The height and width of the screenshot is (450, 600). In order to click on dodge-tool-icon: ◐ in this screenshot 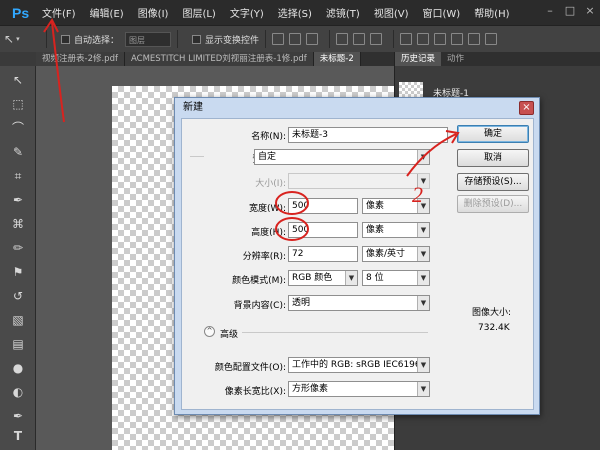, I will do `click(18, 392)`.